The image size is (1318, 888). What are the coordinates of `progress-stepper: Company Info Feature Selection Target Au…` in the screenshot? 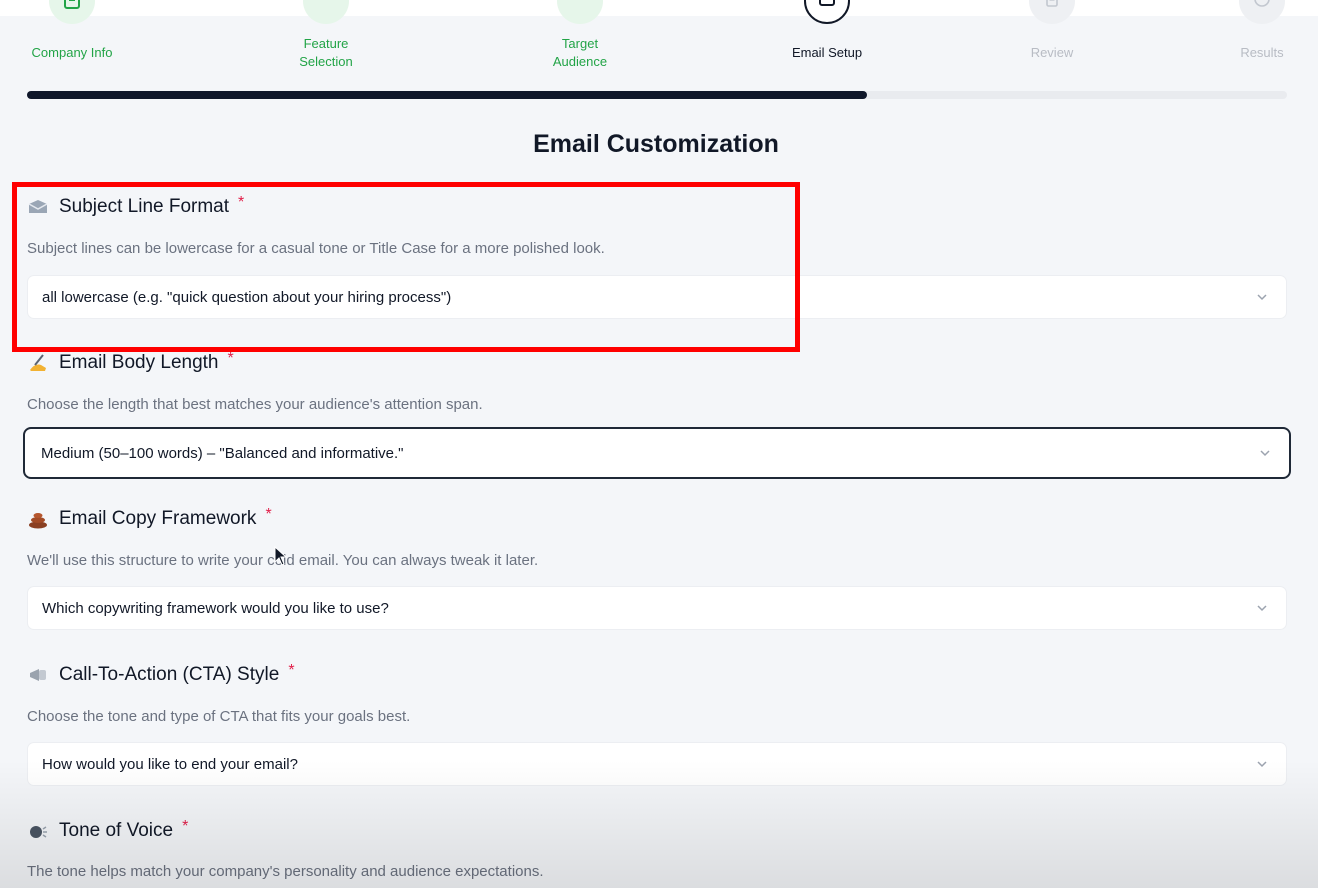 It's located at (659, 40).